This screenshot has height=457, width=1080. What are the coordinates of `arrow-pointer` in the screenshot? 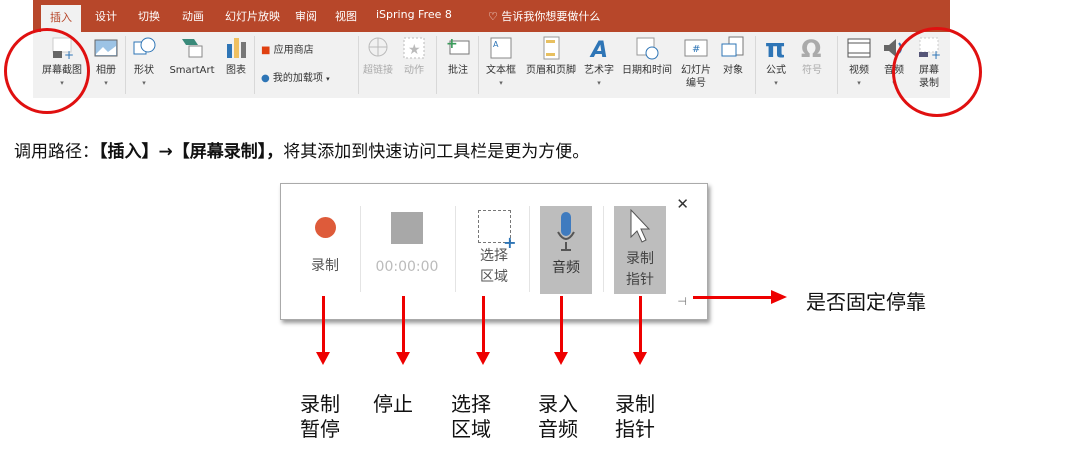 It's located at (640, 325).